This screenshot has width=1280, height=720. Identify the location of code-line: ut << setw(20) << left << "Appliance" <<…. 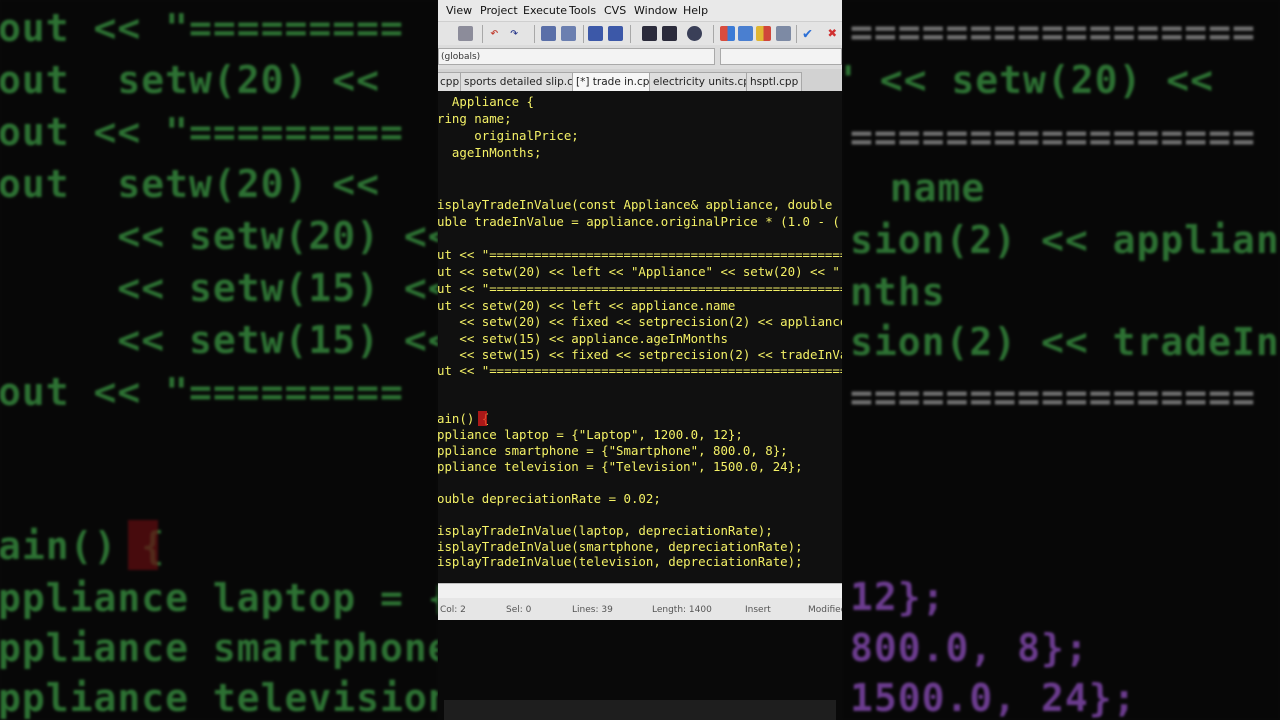
(639, 271).